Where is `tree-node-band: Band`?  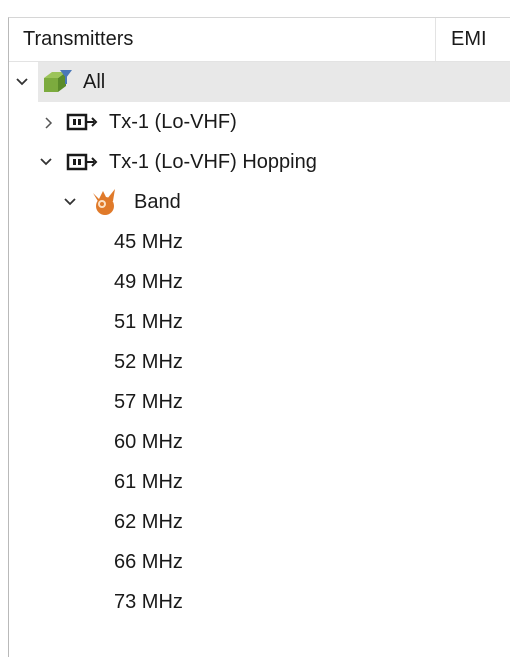
tree-node-band: Band is located at coordinates (285, 202).